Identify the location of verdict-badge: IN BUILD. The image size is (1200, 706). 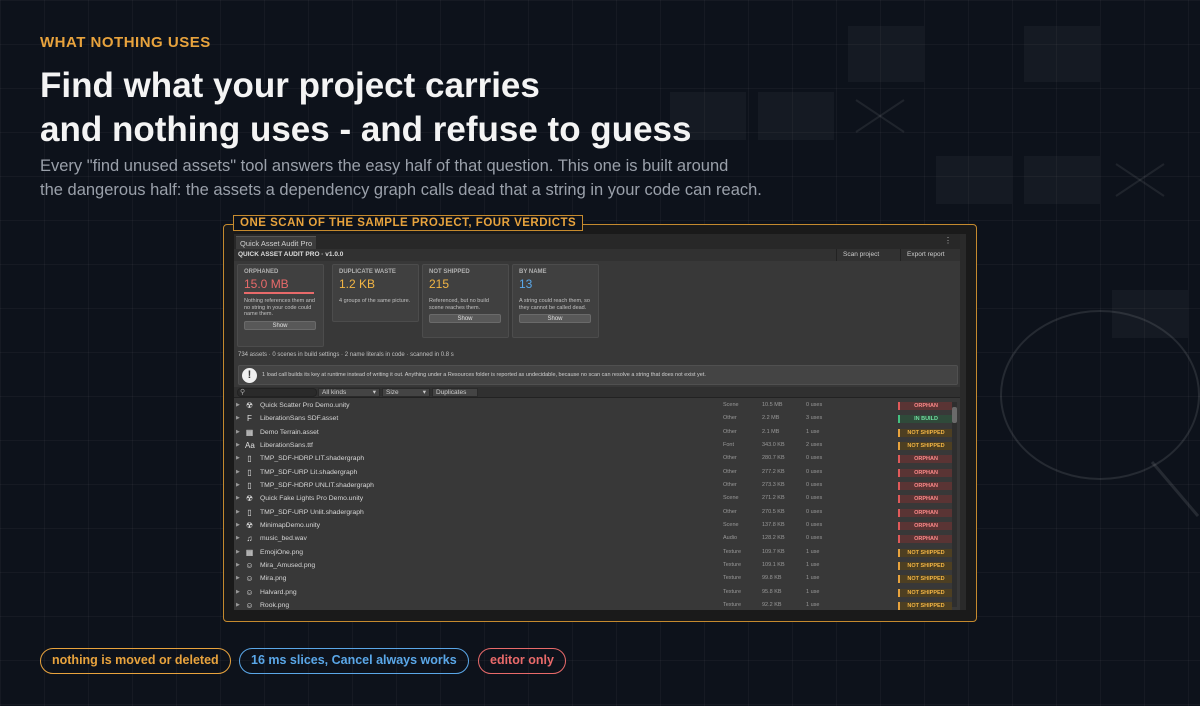
(925, 419).